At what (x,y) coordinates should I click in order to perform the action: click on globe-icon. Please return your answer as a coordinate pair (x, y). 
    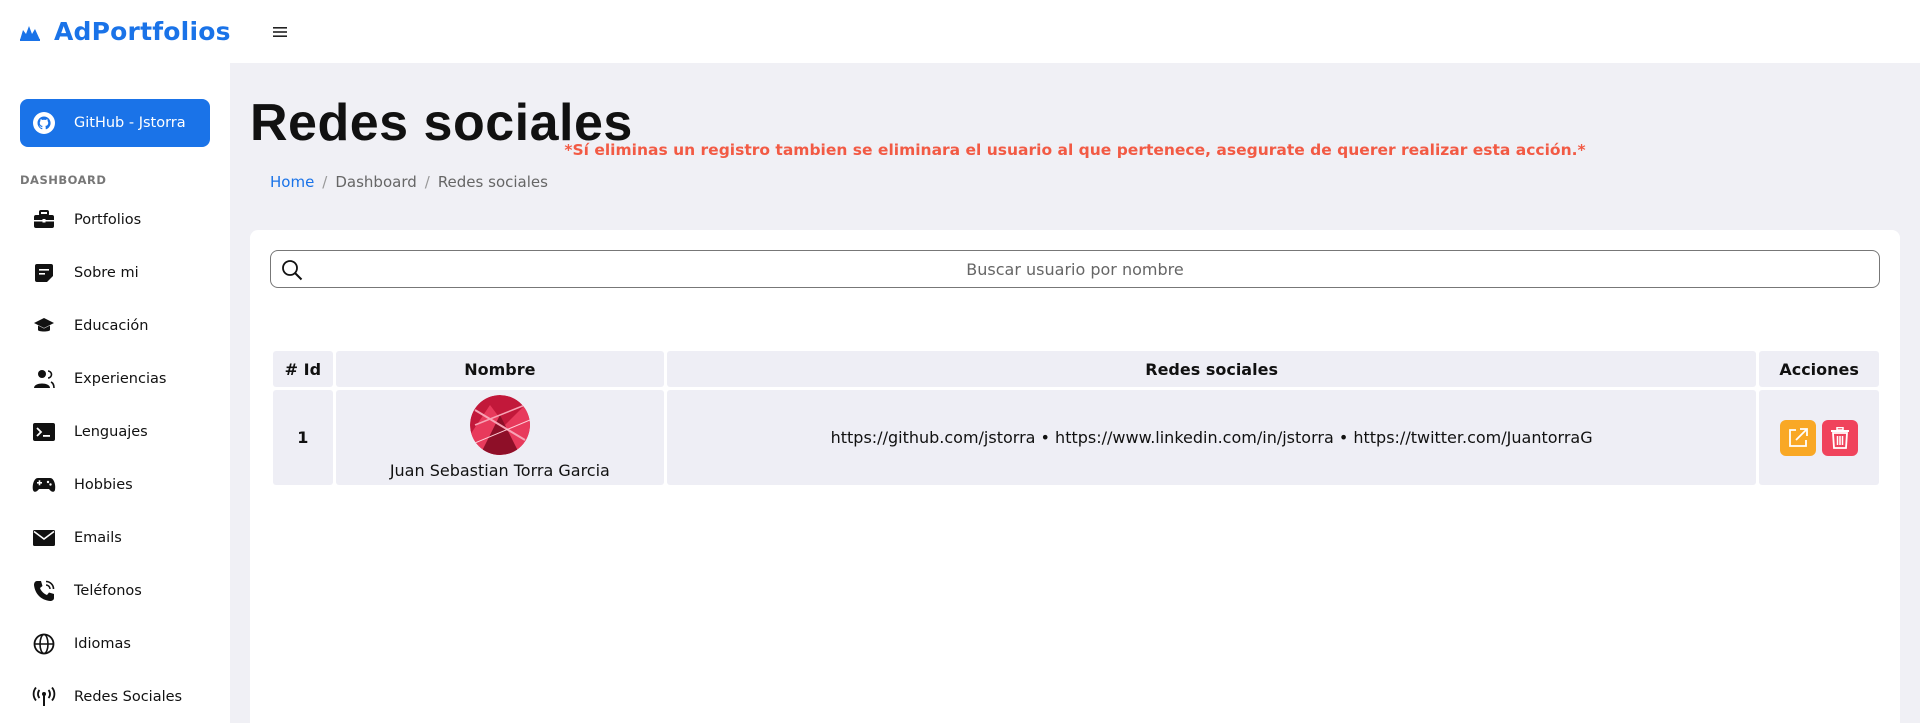
    Looking at the image, I should click on (44, 644).